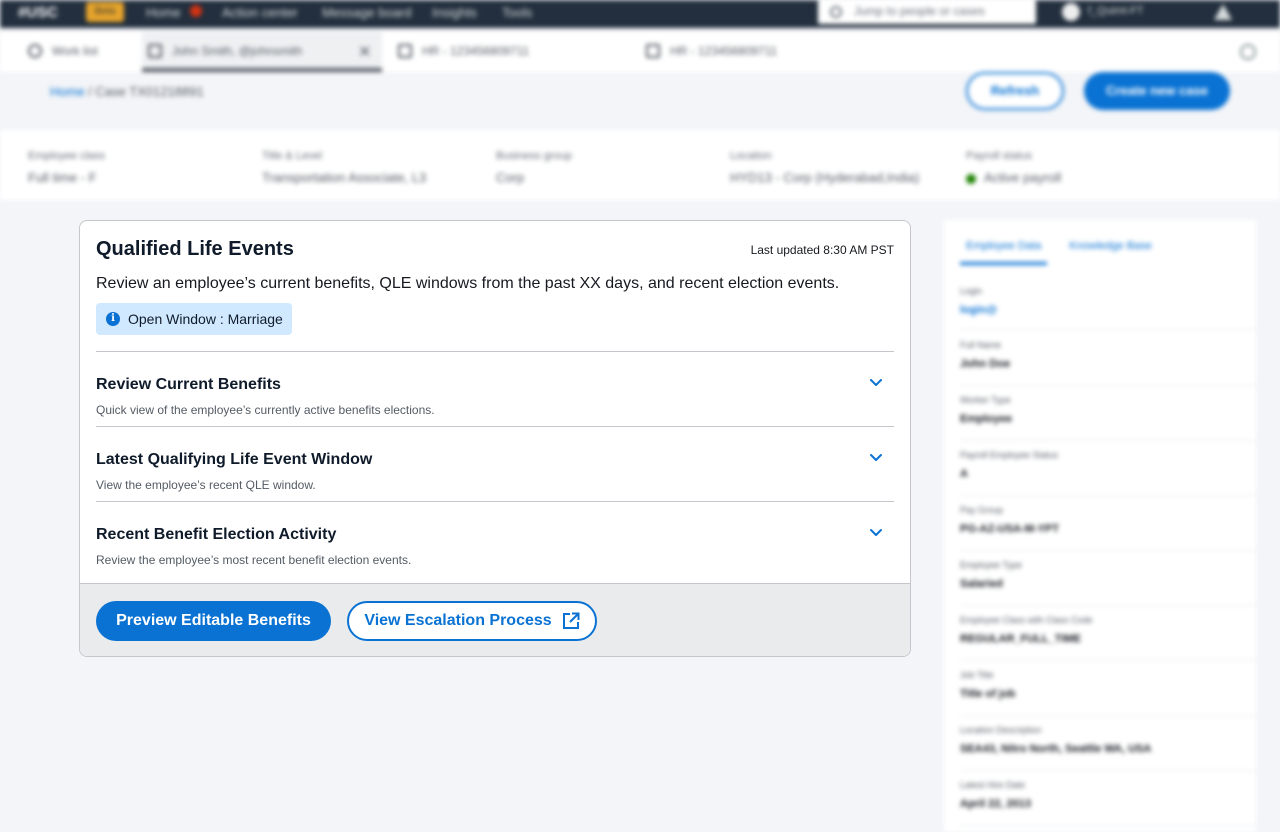 This screenshot has height=832, width=1280. I want to click on nav-item-message-board: Message board, so click(367, 12).